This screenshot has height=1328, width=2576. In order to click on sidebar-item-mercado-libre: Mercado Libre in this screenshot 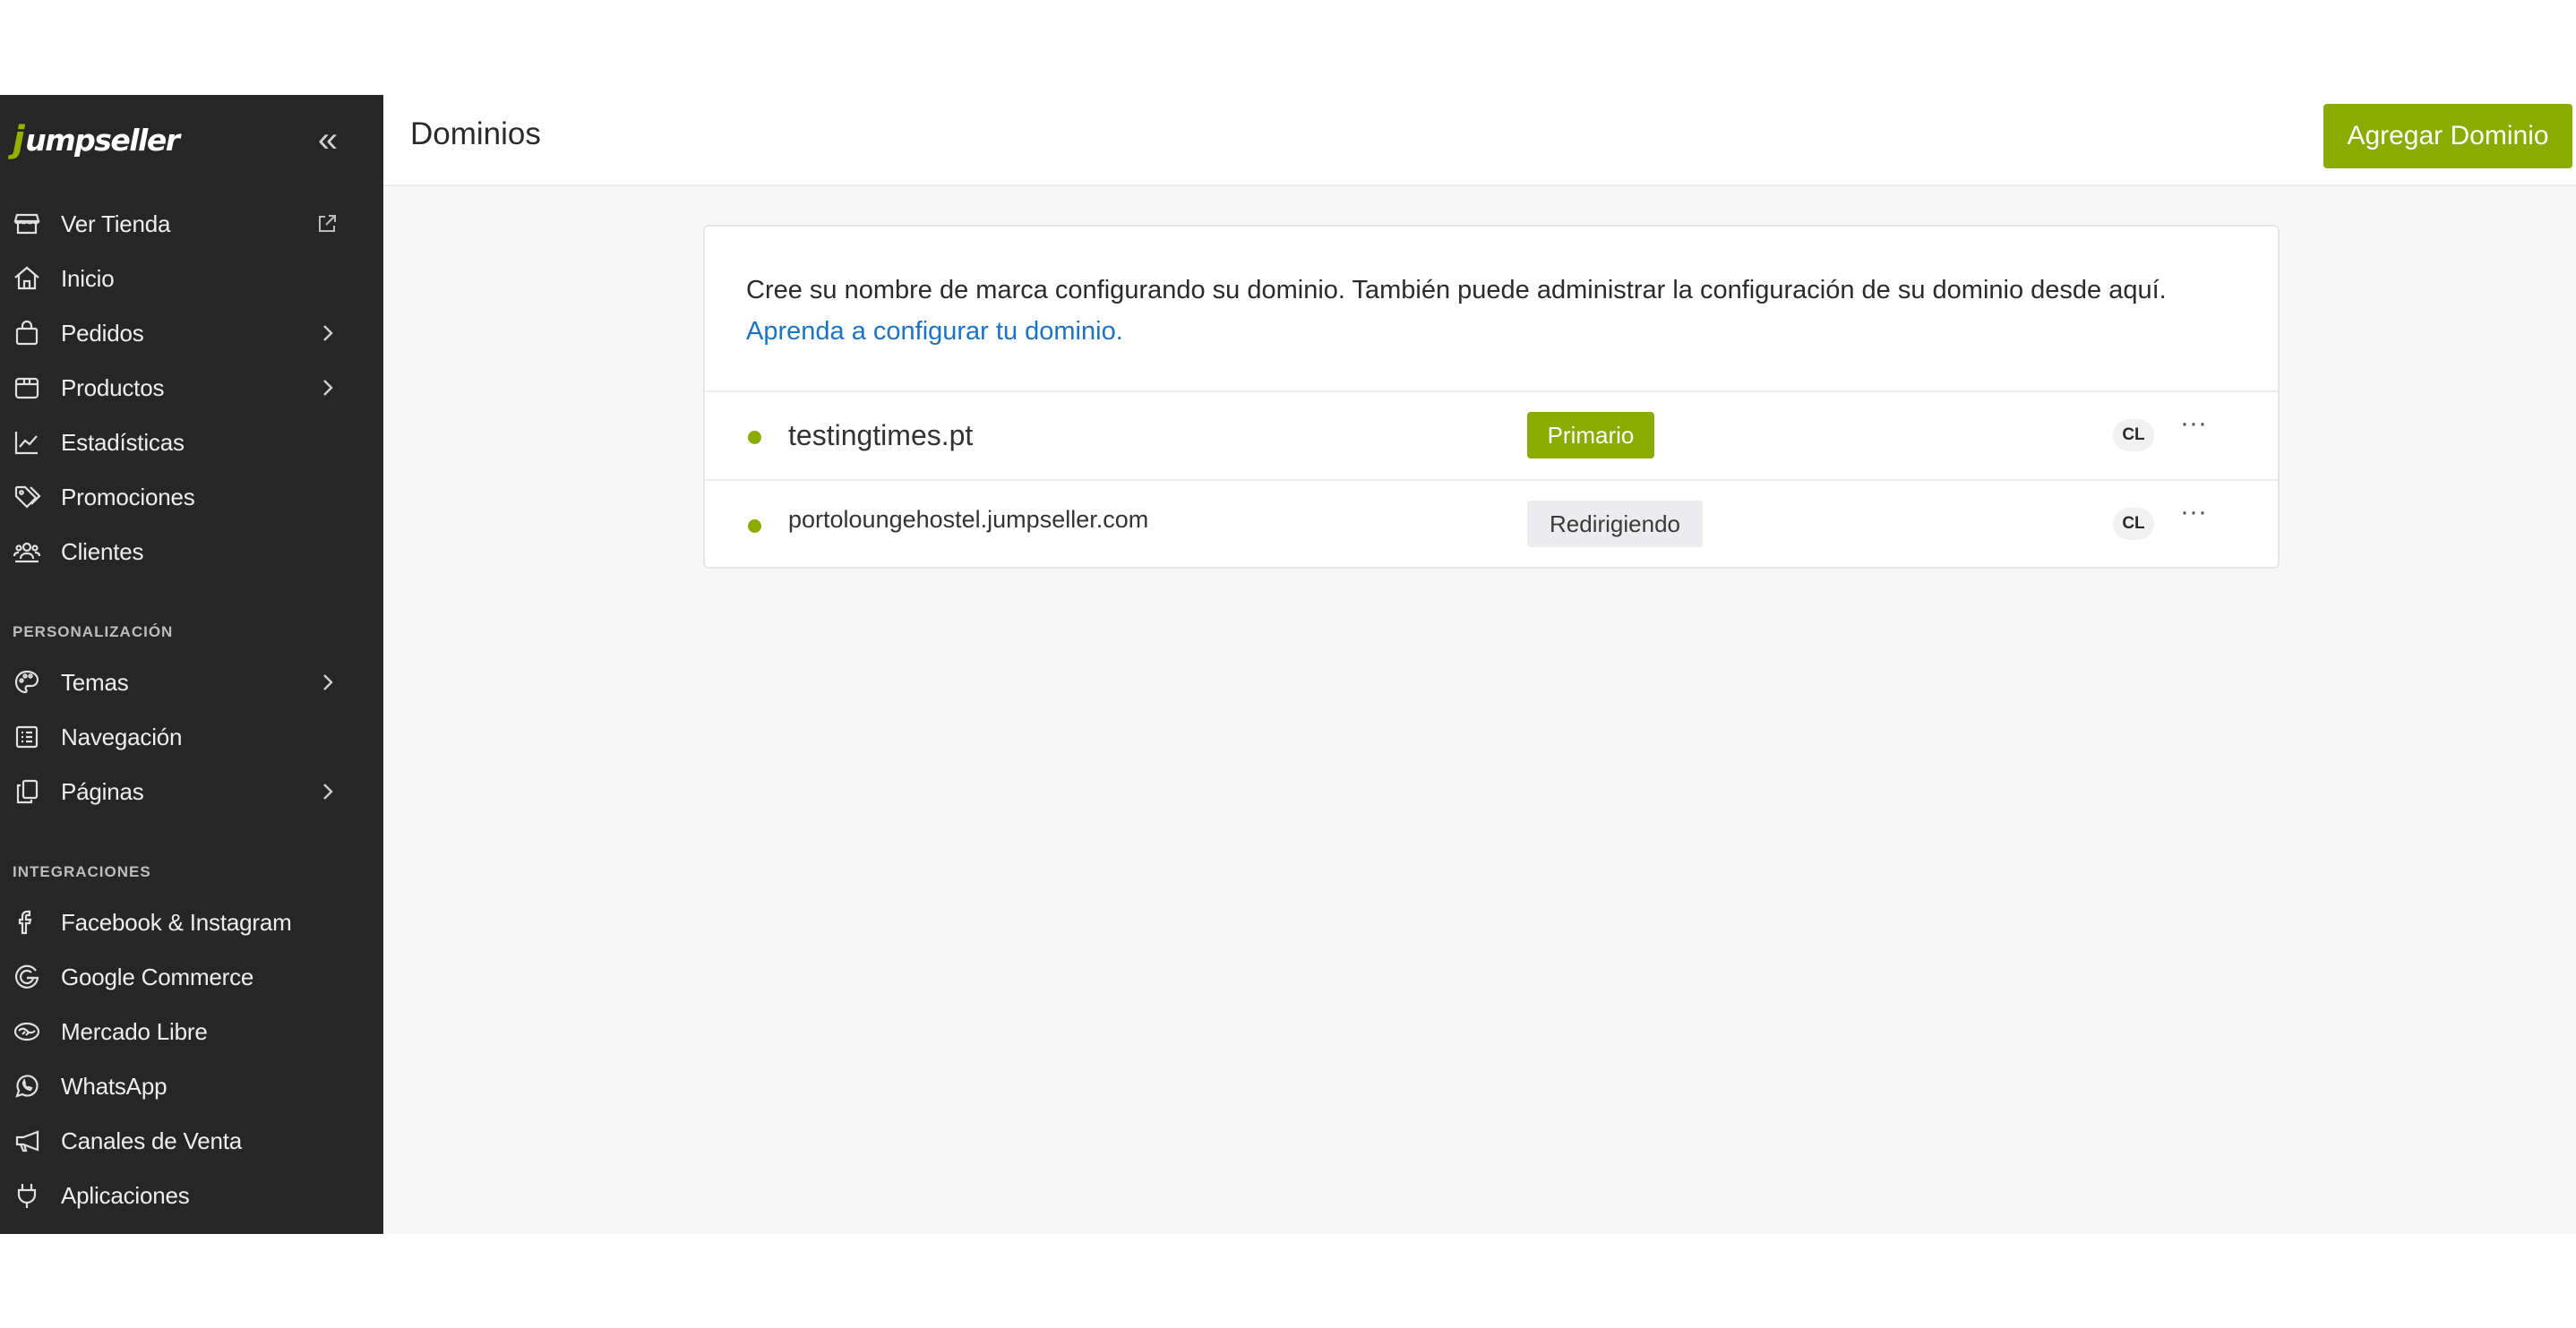, I will do `click(191, 1031)`.